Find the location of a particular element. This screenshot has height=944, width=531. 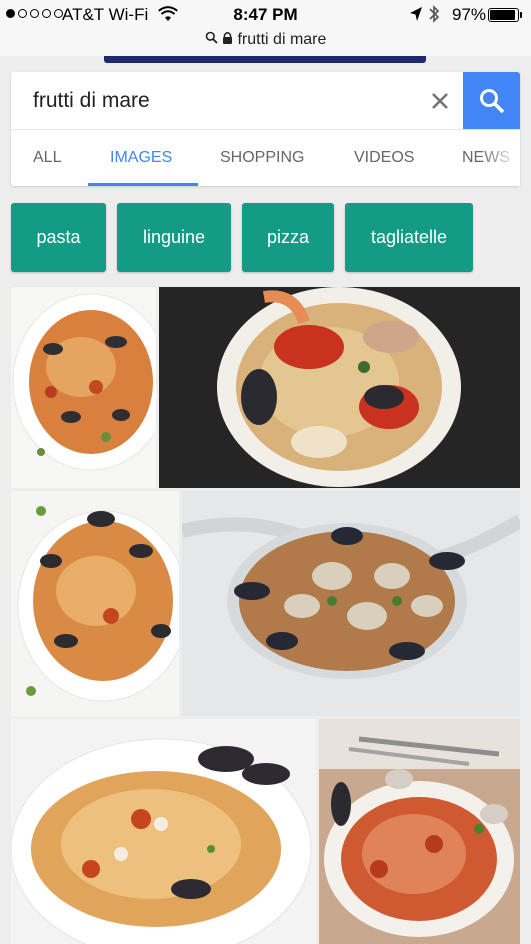

search-card: ALL IMAGES SHOPPING VIDEOS NEWS is located at coordinates (265, 129).